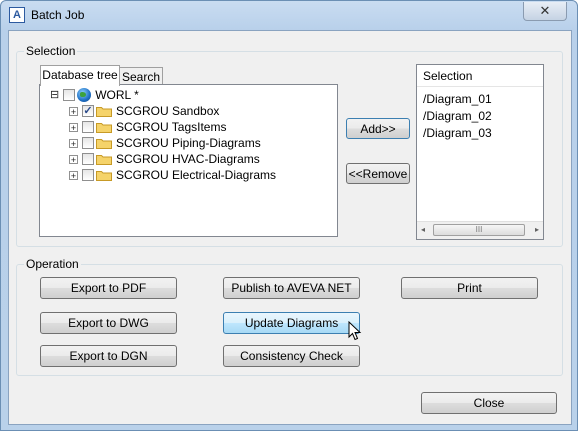  What do you see at coordinates (423, 229) in the screenshot?
I see `scroll-left-icon: ◂` at bounding box center [423, 229].